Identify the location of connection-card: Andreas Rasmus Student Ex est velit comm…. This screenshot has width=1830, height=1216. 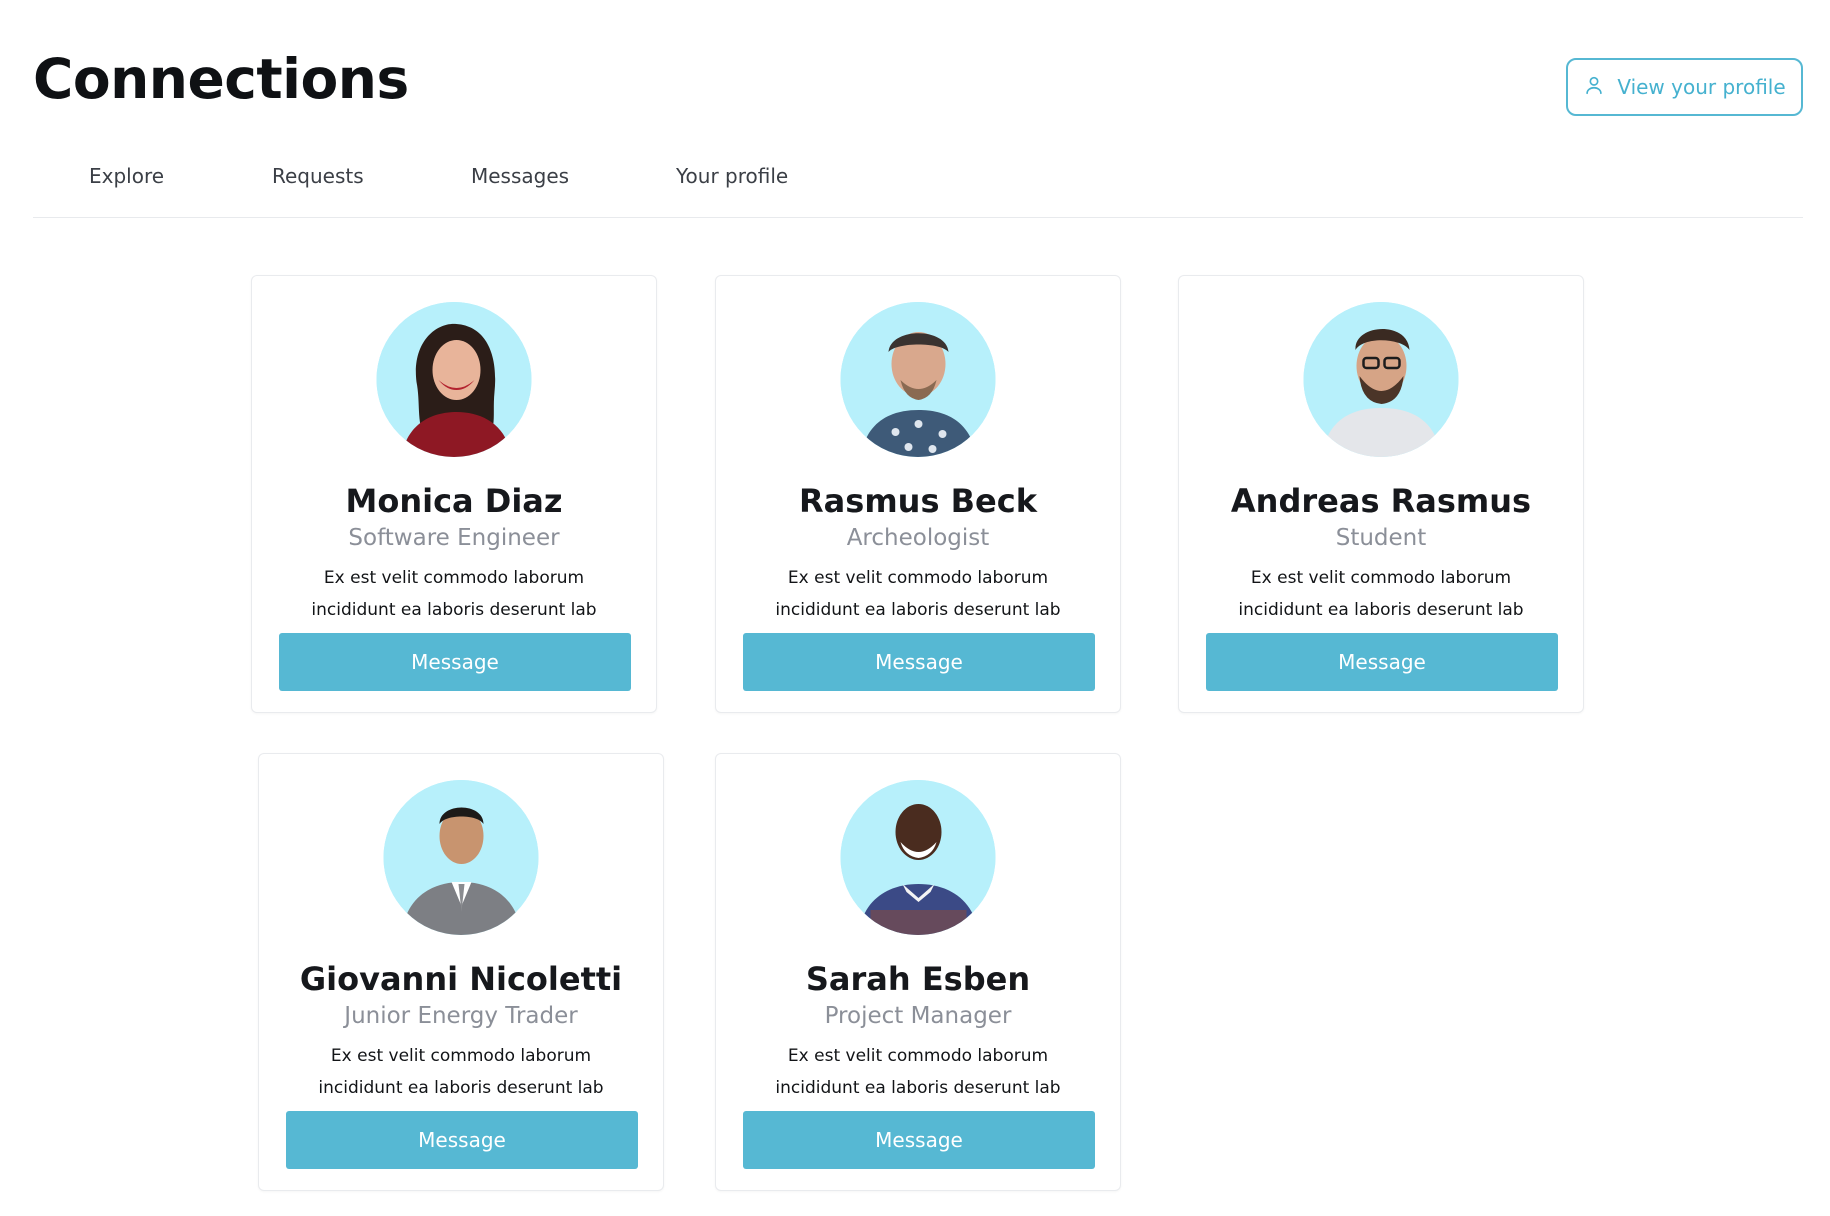
(1381, 494).